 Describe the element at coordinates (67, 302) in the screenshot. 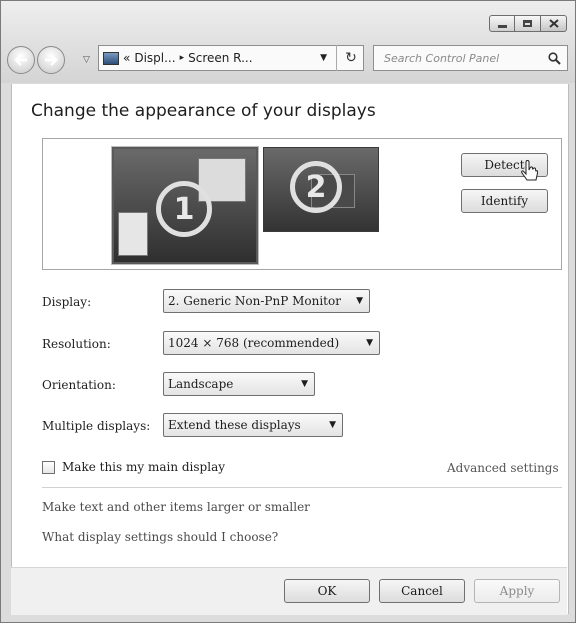

I see `display-label: Display:` at that location.